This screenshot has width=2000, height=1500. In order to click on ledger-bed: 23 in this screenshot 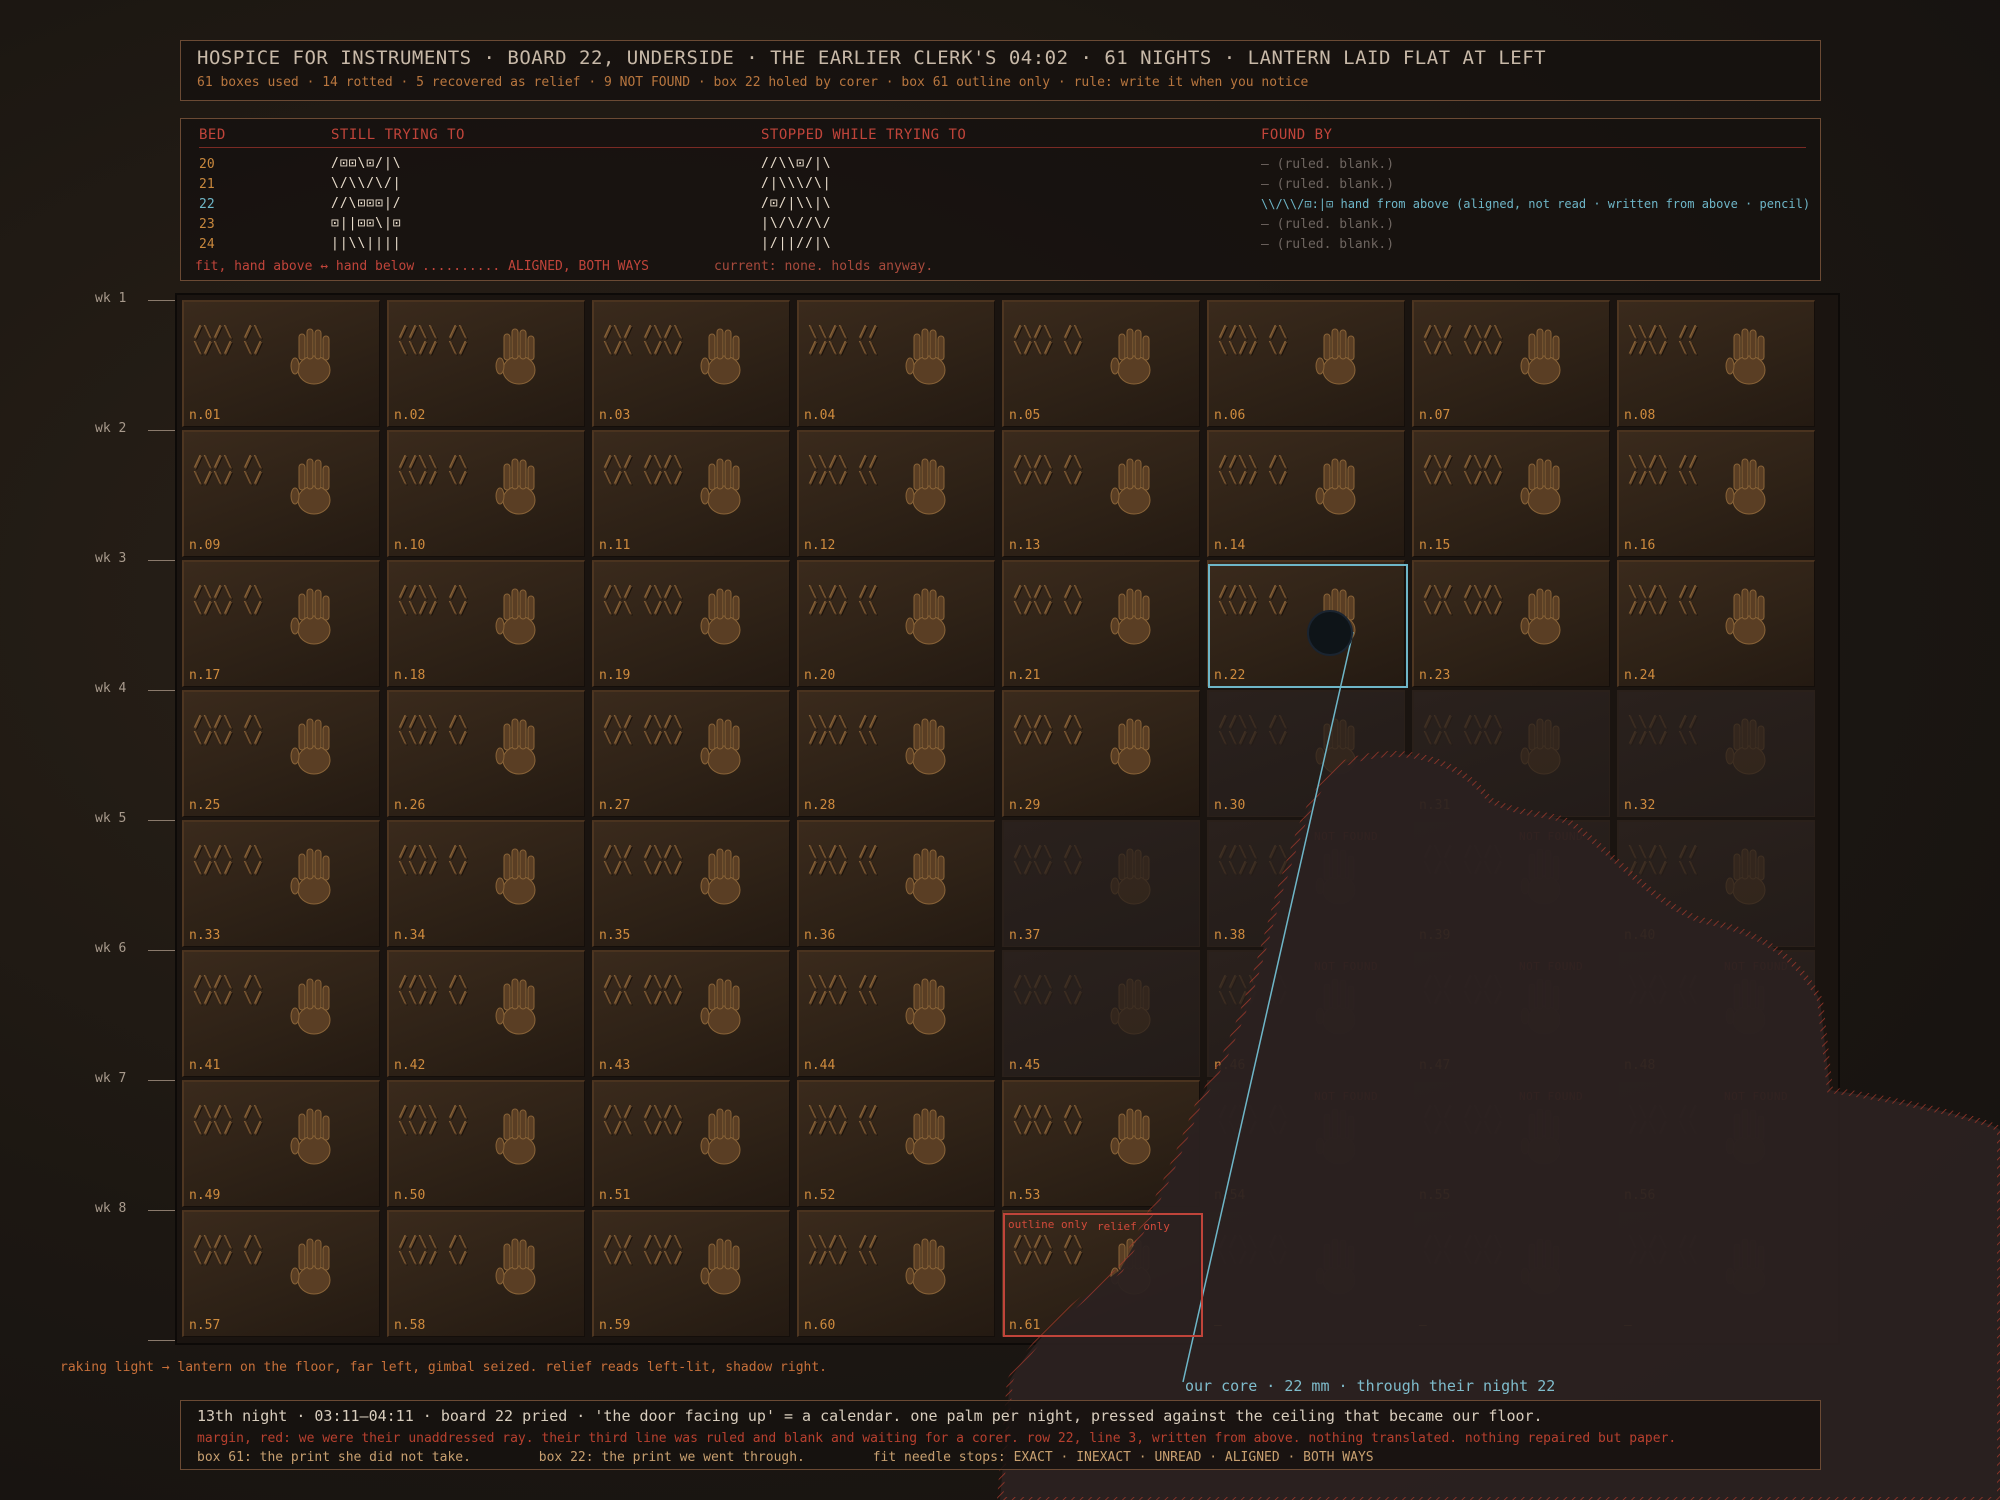, I will do `click(207, 224)`.